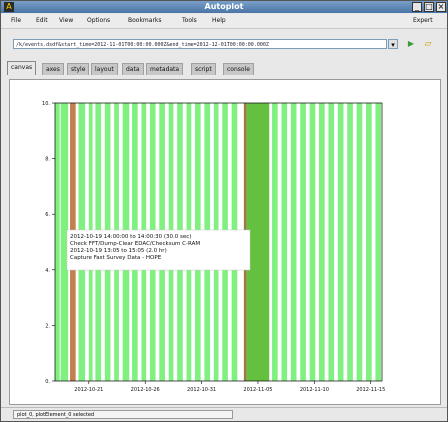 The image size is (448, 422). Describe the element at coordinates (203, 69) in the screenshot. I see `tab-script: script` at that location.